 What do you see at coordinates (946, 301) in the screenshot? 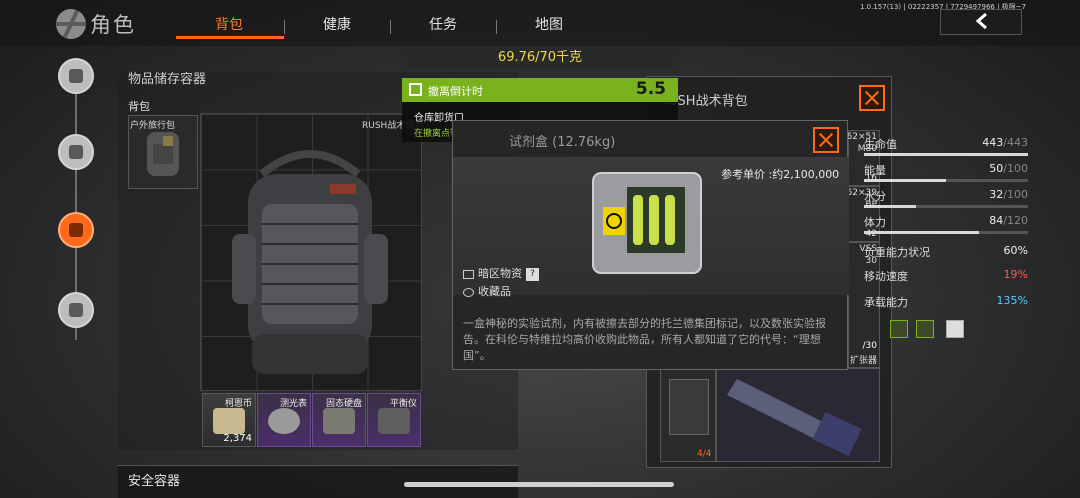
I see `stat-row: 承载能力 135%` at bounding box center [946, 301].